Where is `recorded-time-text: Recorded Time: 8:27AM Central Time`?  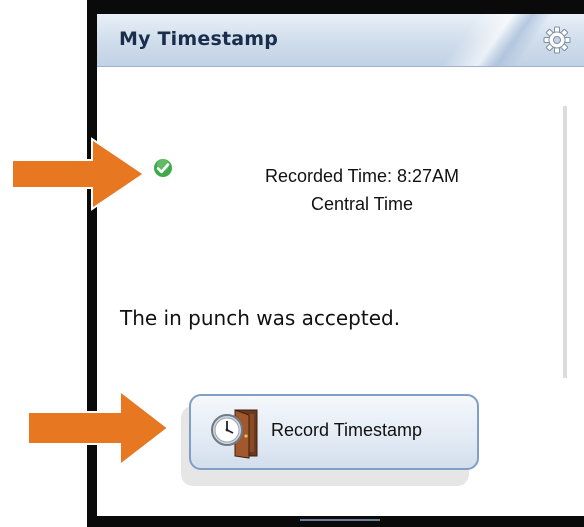 recorded-time-text: Recorded Time: 8:27AM Central Time is located at coordinates (362, 190).